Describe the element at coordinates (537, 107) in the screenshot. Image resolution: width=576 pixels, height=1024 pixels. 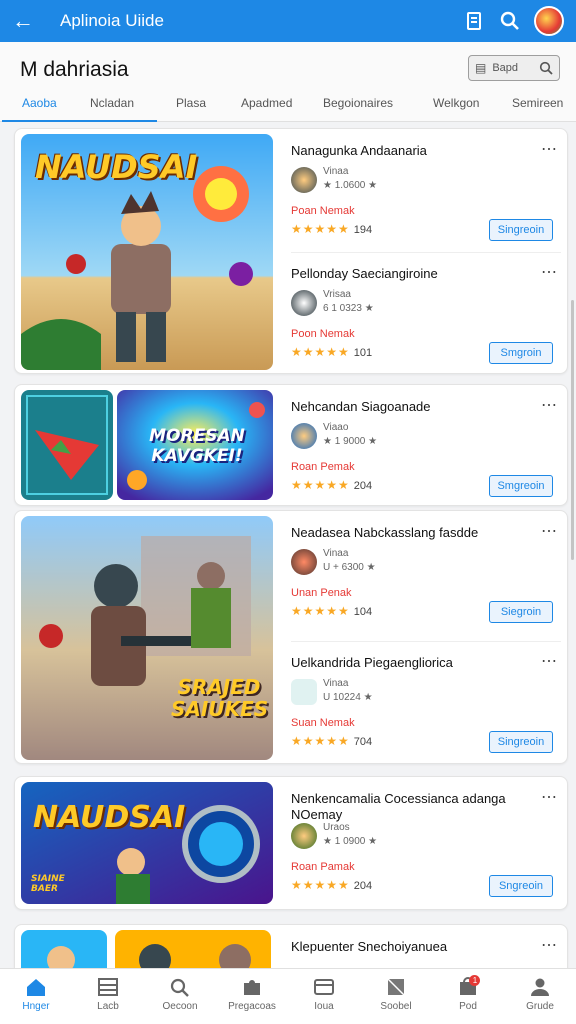
I see `tab-semireen: Semireen` at that location.